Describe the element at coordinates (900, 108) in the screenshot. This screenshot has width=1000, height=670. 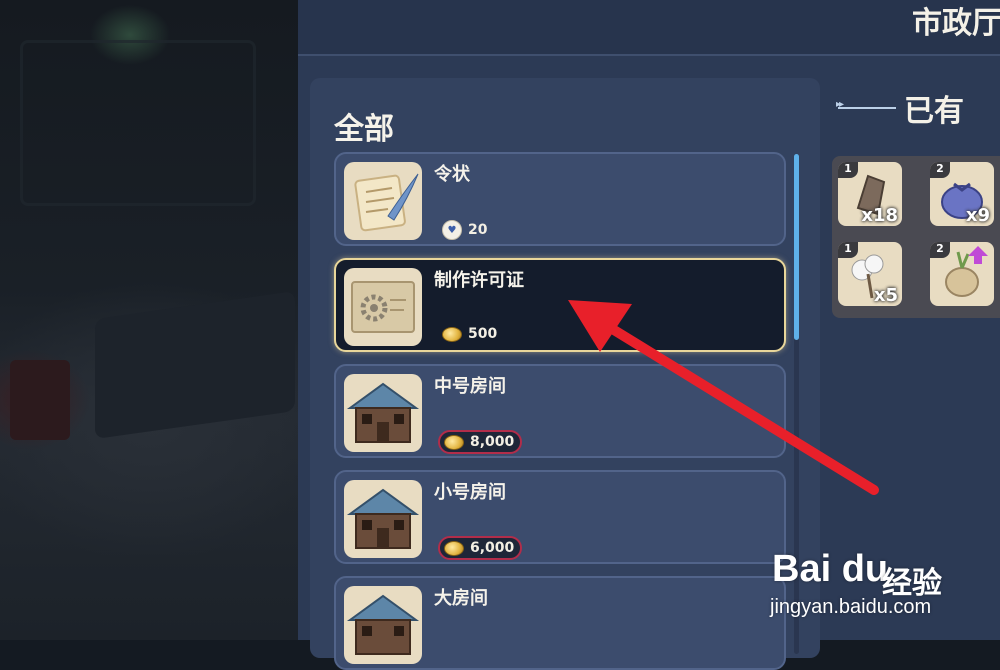
I see `owned-header: 已有` at that location.